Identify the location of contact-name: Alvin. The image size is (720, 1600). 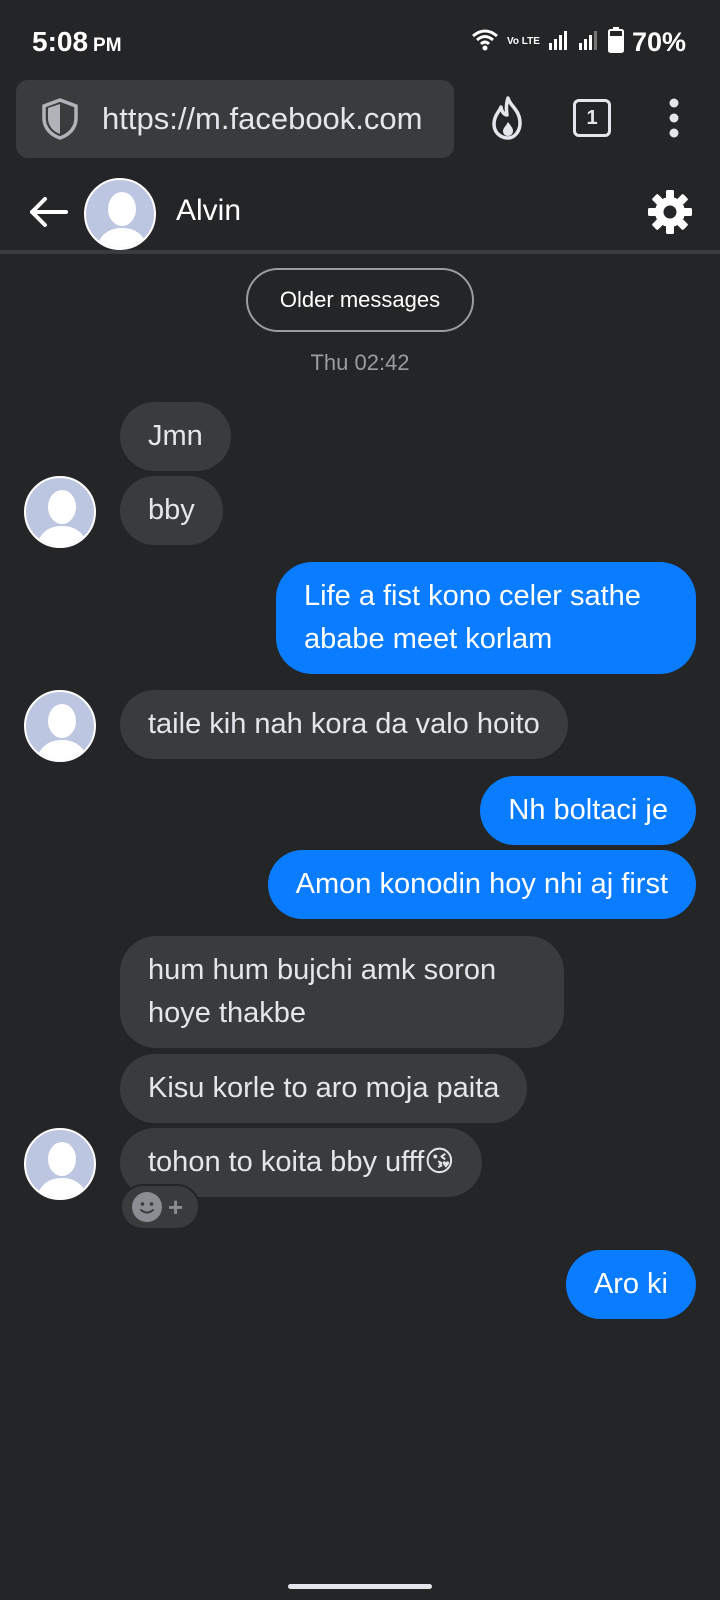
(208, 211).